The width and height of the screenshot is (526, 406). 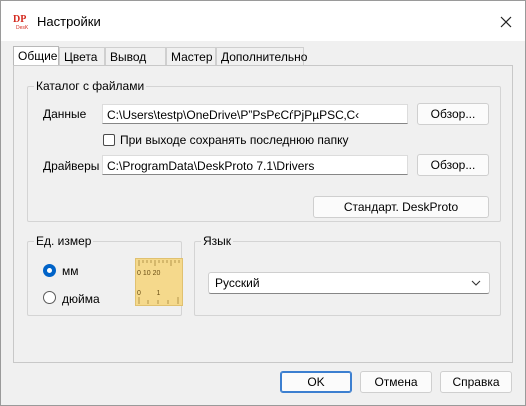 What do you see at coordinates (316, 382) in the screenshot?
I see `ok-button: OK` at bounding box center [316, 382].